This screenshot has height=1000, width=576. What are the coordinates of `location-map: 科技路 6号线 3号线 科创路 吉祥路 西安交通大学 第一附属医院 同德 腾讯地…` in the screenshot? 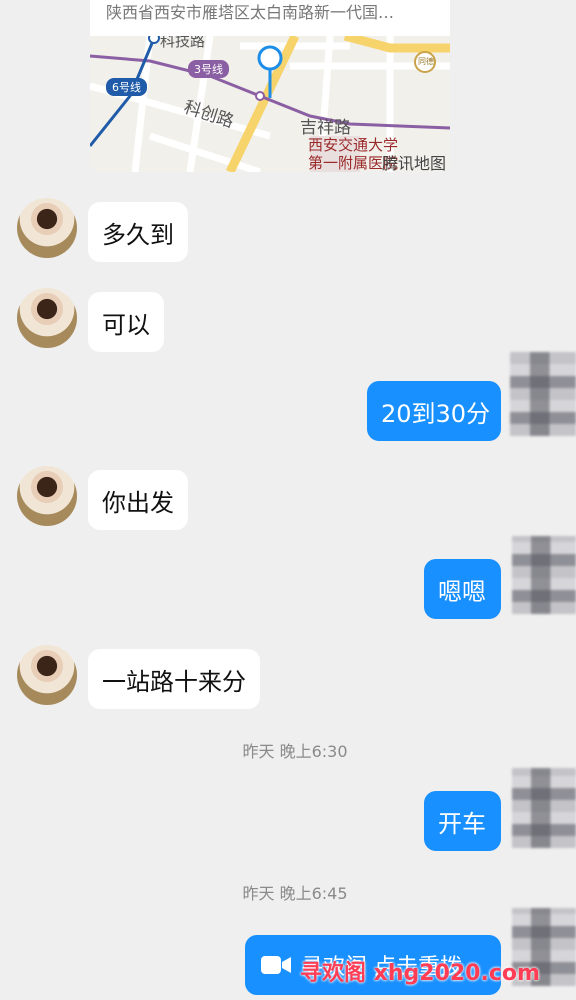 It's located at (270, 102).